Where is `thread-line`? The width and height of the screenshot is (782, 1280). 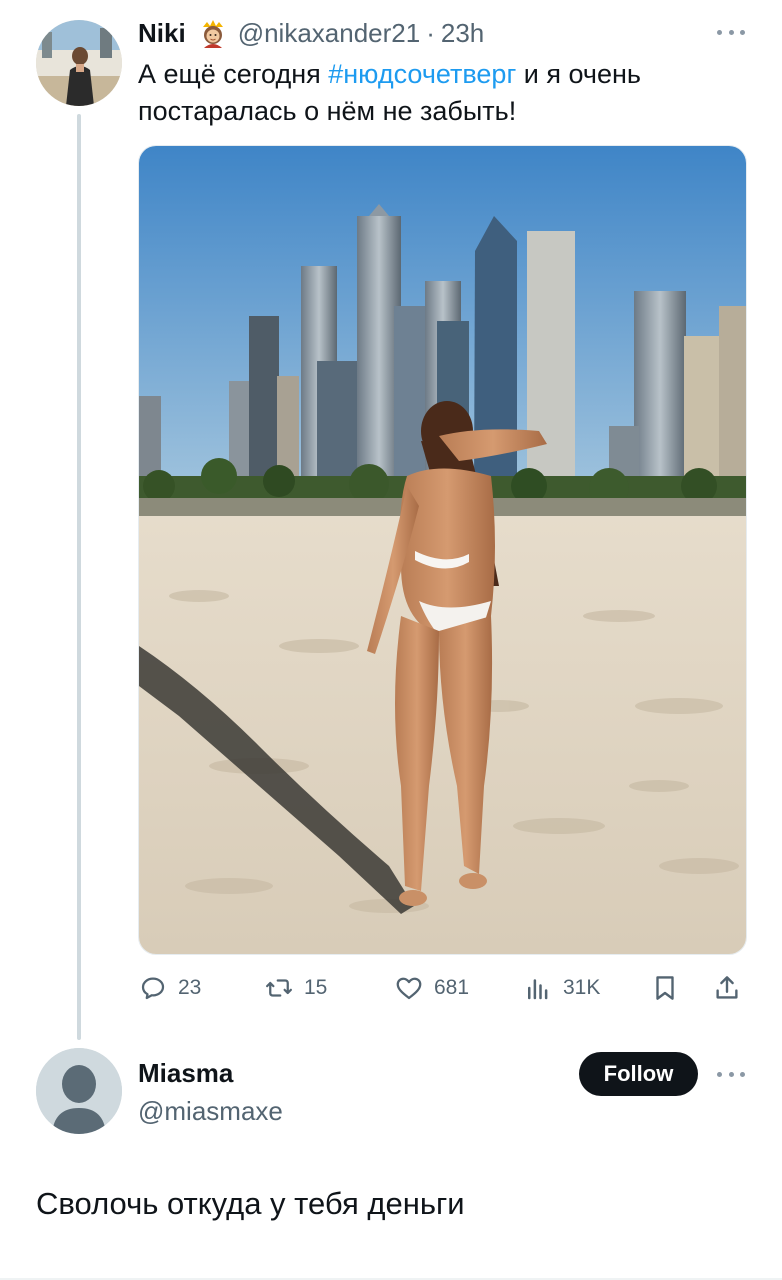 thread-line is located at coordinates (79, 577).